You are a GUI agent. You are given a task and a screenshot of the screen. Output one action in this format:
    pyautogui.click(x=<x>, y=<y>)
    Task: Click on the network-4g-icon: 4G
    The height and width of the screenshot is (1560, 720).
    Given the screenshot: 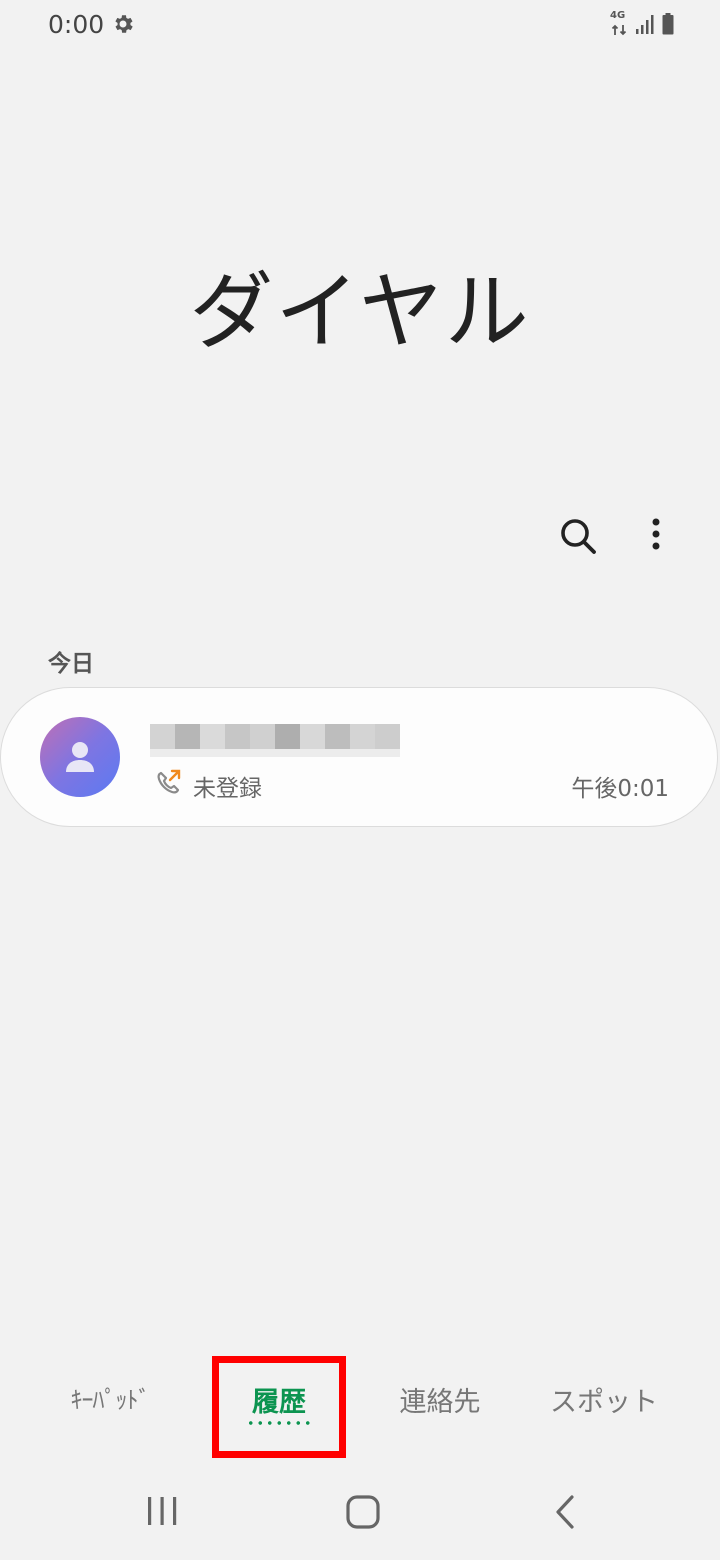 What is the action you would take?
    pyautogui.click(x=619, y=23)
    